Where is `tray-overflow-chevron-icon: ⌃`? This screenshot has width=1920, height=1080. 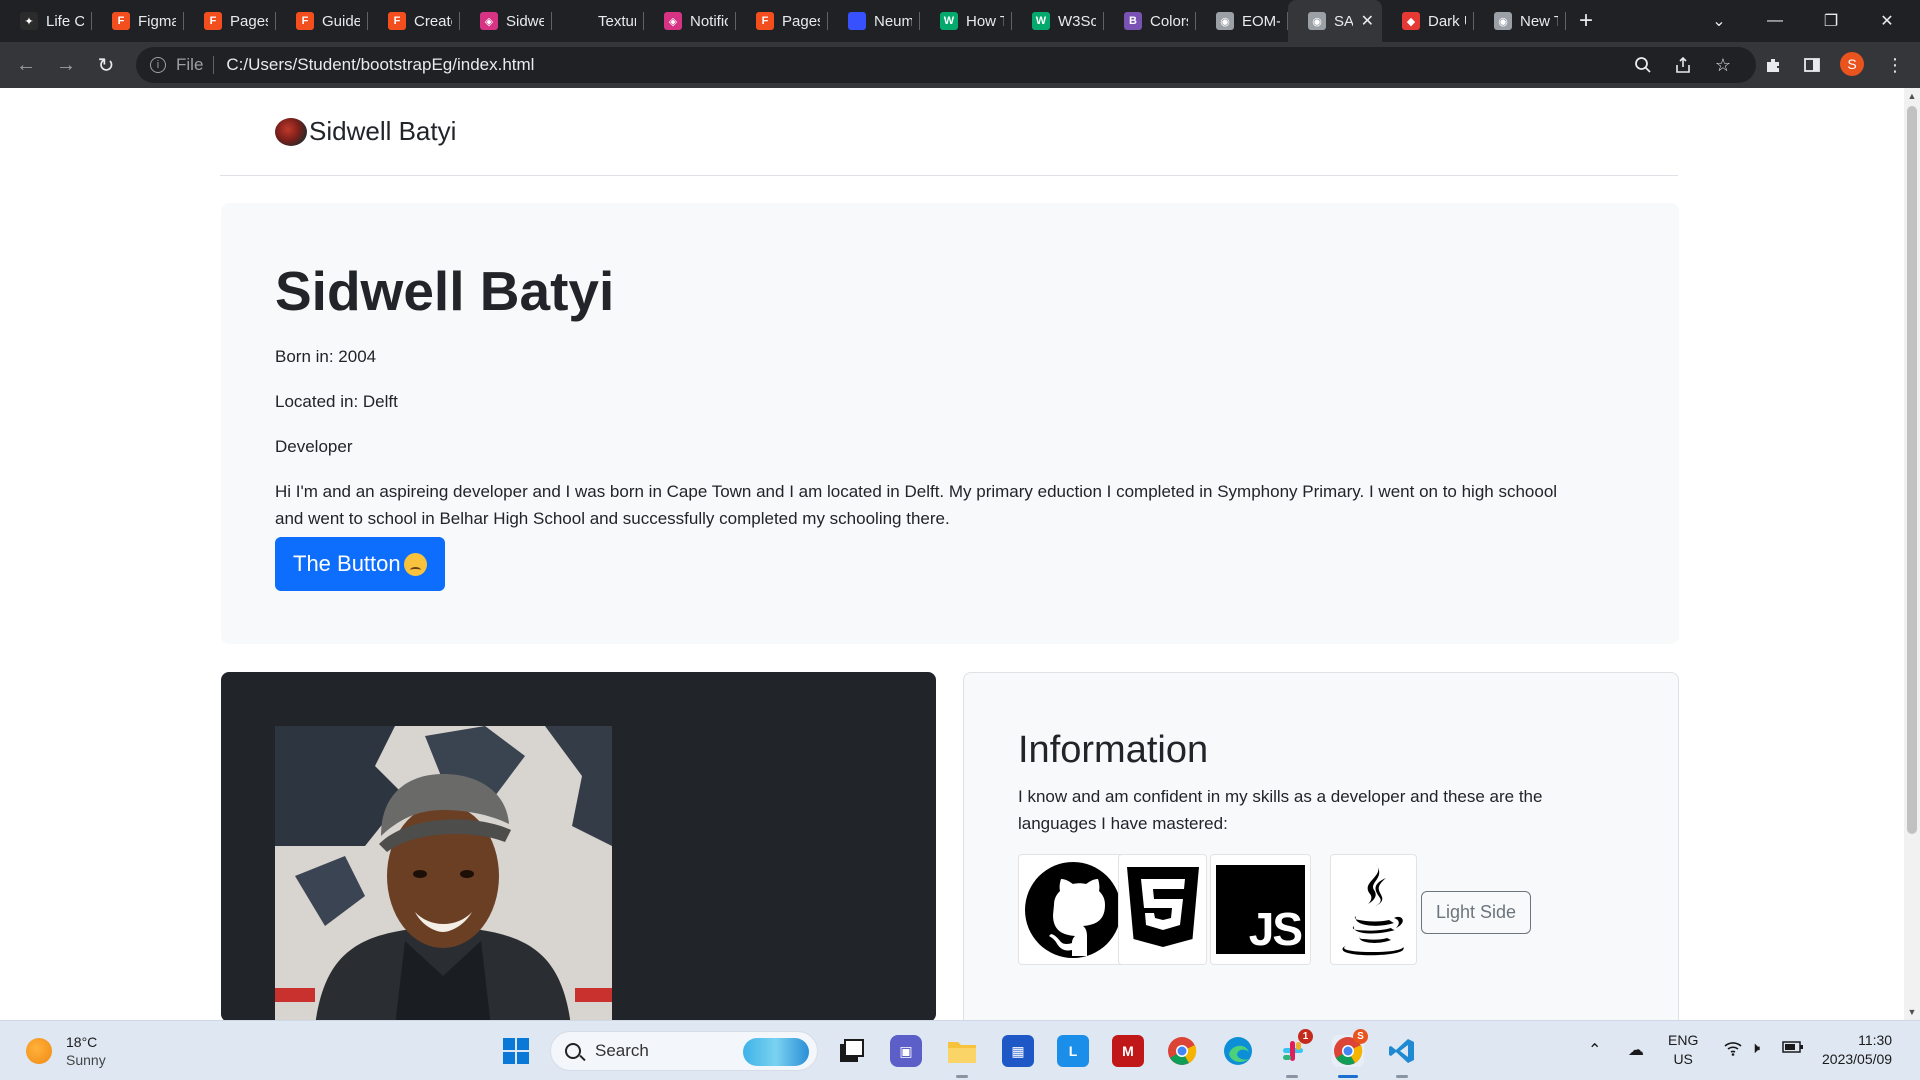 tray-overflow-chevron-icon: ⌃ is located at coordinates (1594, 1050).